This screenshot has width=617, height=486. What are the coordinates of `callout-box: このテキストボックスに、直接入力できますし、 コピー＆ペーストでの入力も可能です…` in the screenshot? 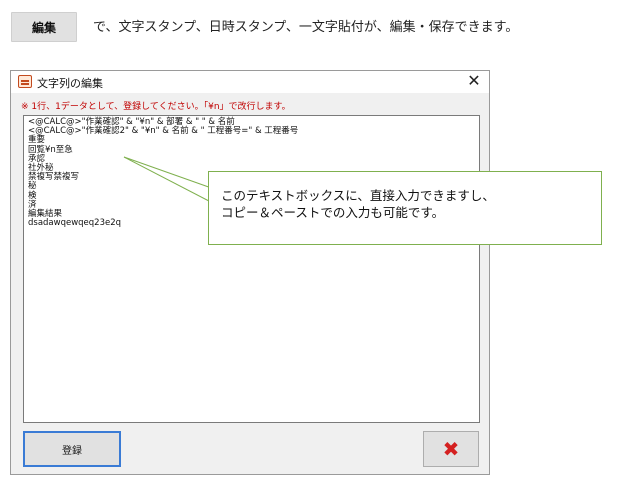 It's located at (405, 208).